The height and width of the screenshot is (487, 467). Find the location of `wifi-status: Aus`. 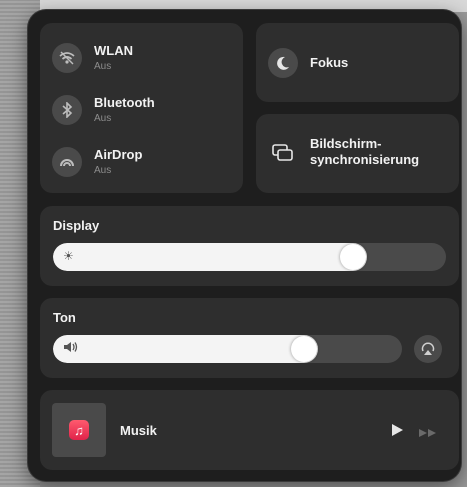

wifi-status: Aus is located at coordinates (103, 66).